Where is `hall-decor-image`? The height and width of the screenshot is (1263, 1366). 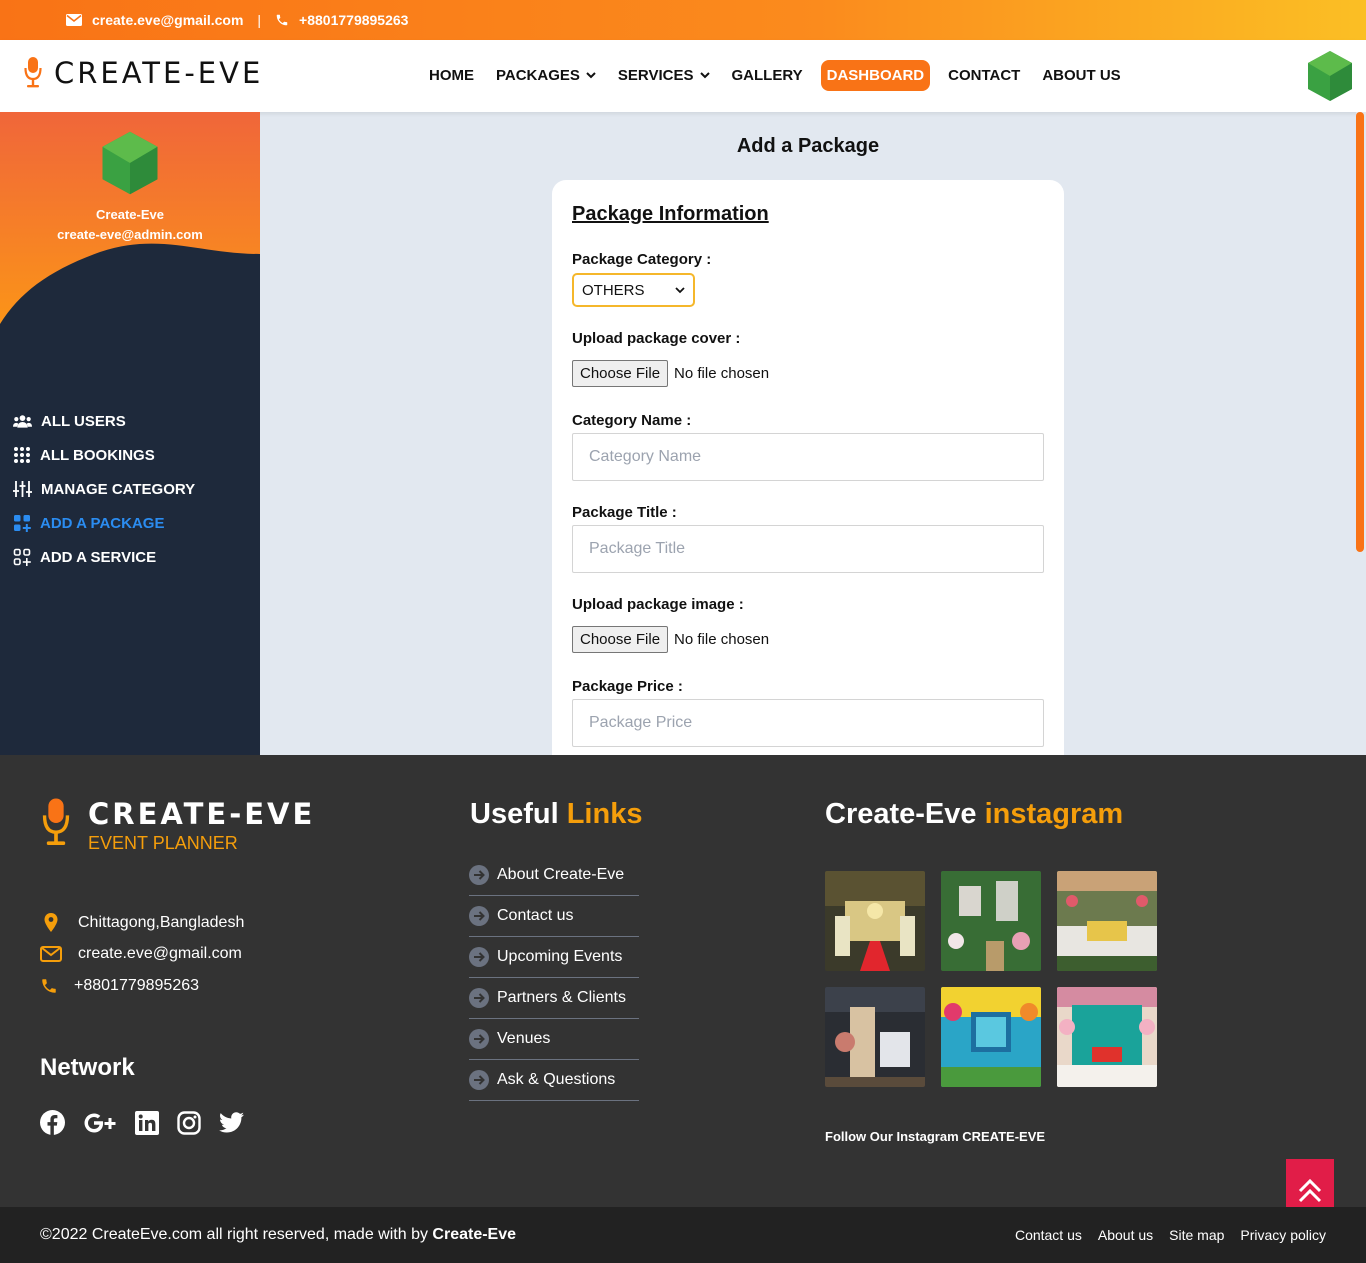 hall-decor-image is located at coordinates (875, 1037).